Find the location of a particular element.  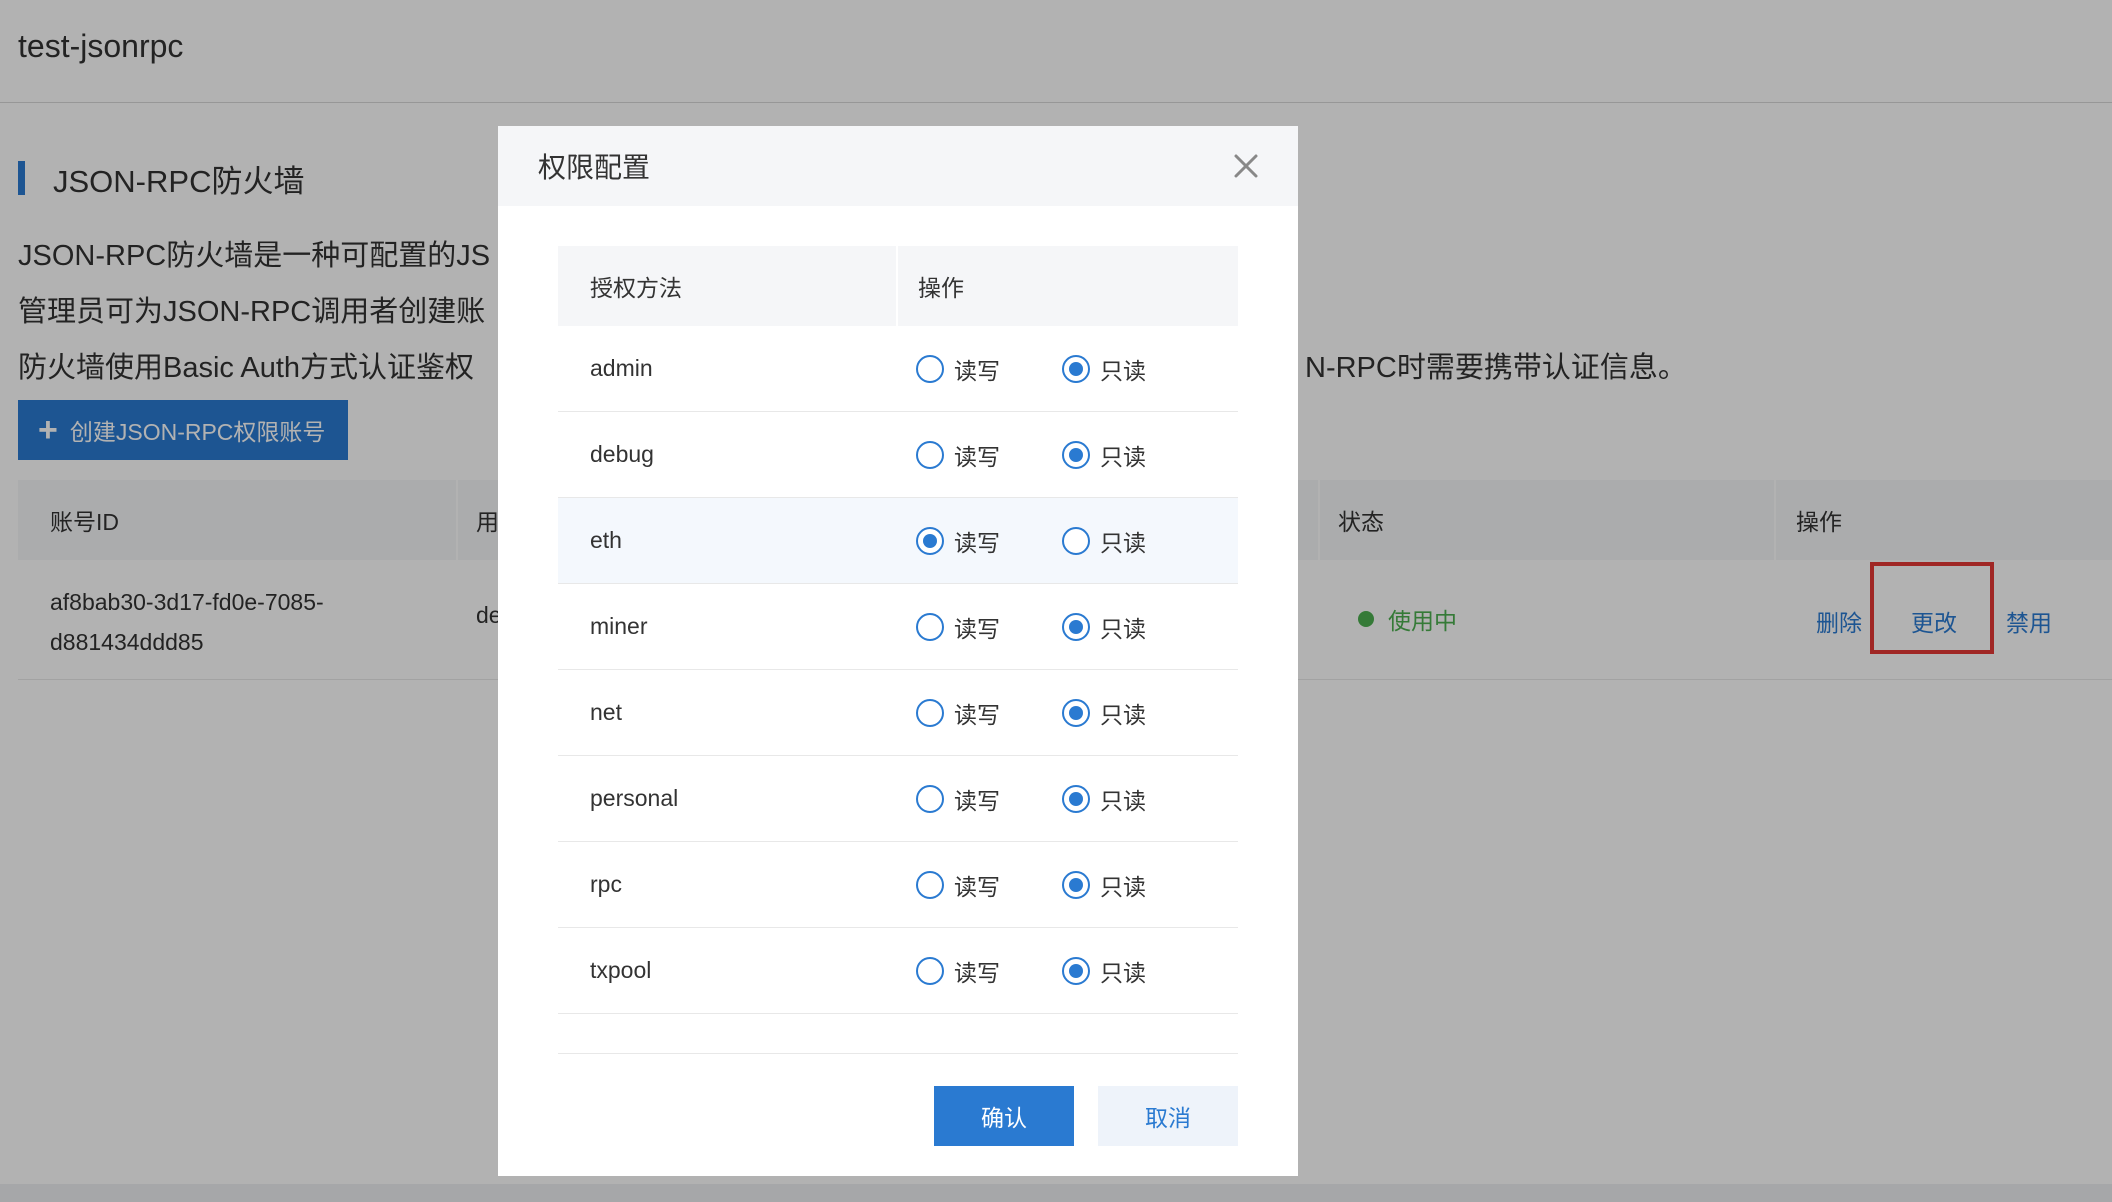

close-icon is located at coordinates (1246, 166).